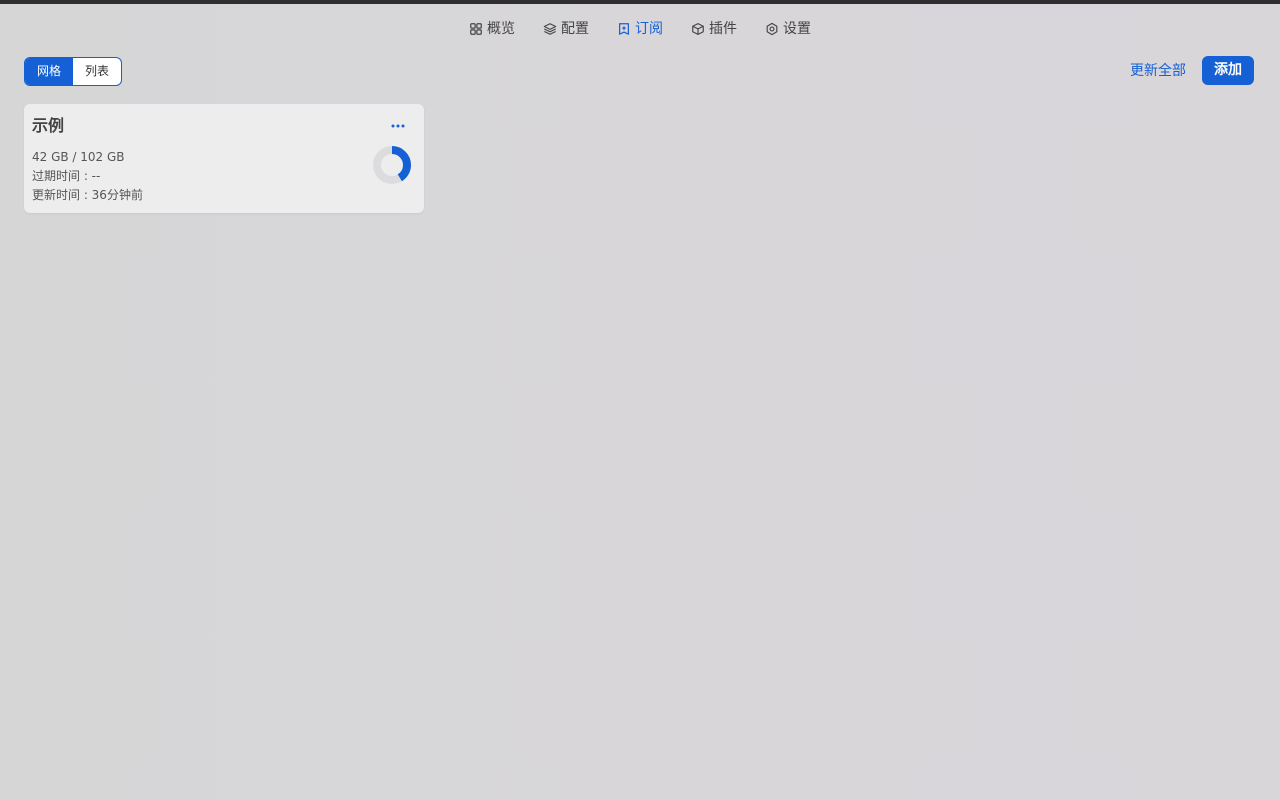 This screenshot has width=1280, height=800. I want to click on main-nav: 概览 配置 订阅 插件 设置, so click(640, 29).